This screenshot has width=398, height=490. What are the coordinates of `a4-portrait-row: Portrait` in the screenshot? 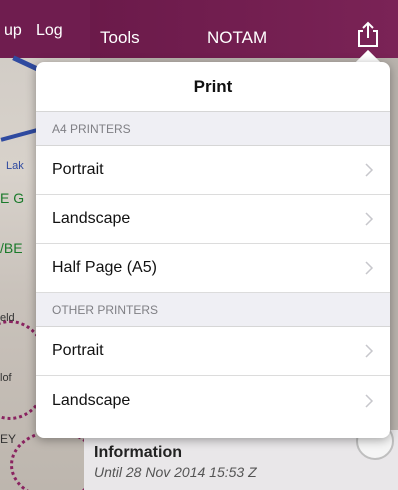 It's located at (213, 170).